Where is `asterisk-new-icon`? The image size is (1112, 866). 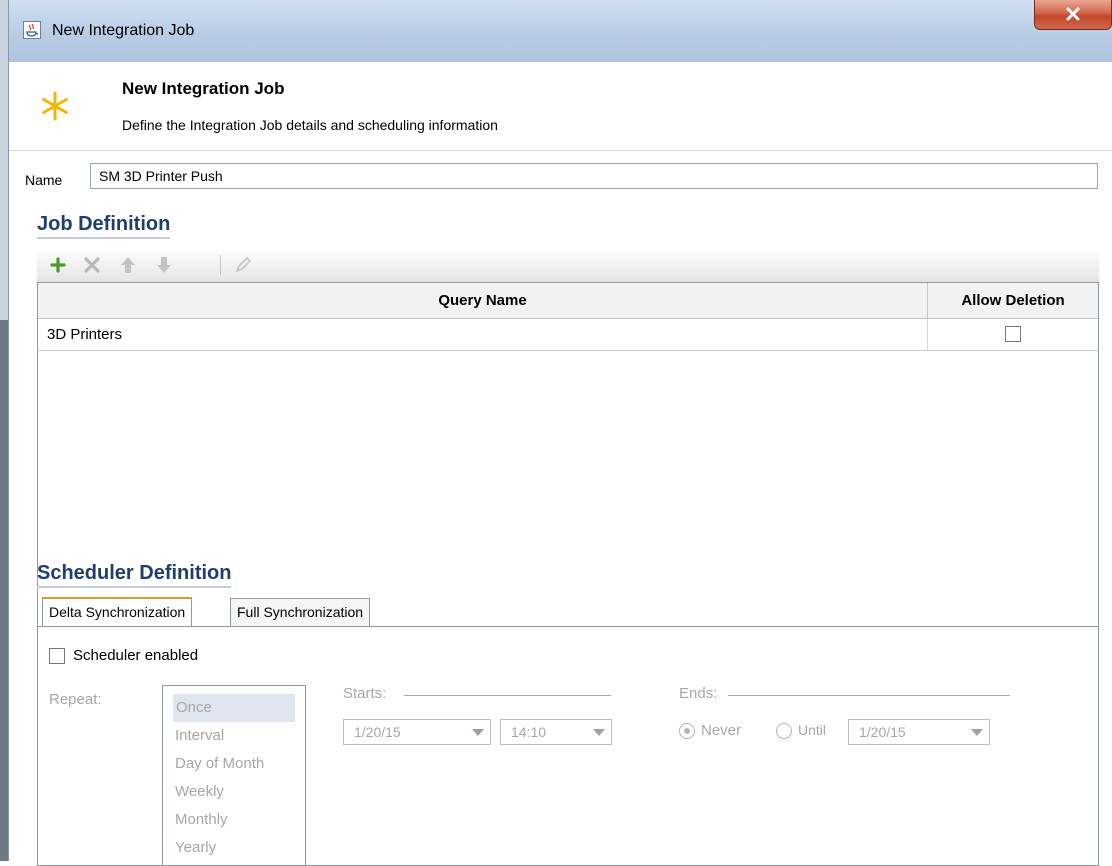 asterisk-new-icon is located at coordinates (55, 106).